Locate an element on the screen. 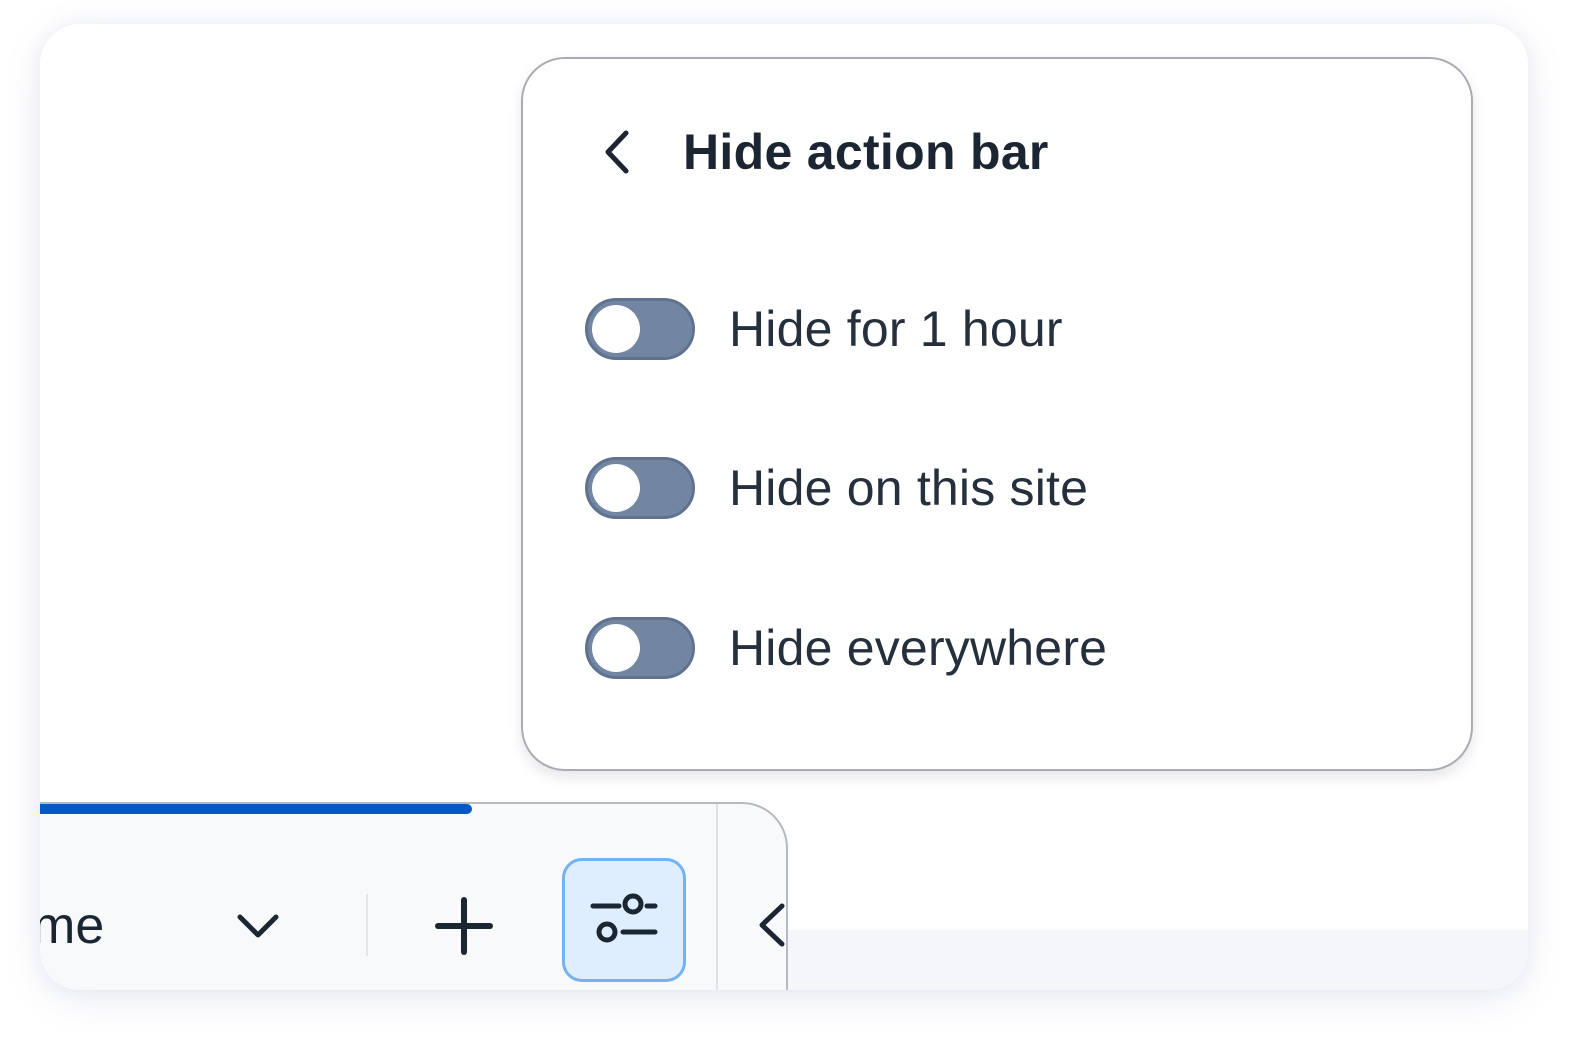 This screenshot has height=1048, width=1572. popover-header: Hide action bar is located at coordinates (821, 152).